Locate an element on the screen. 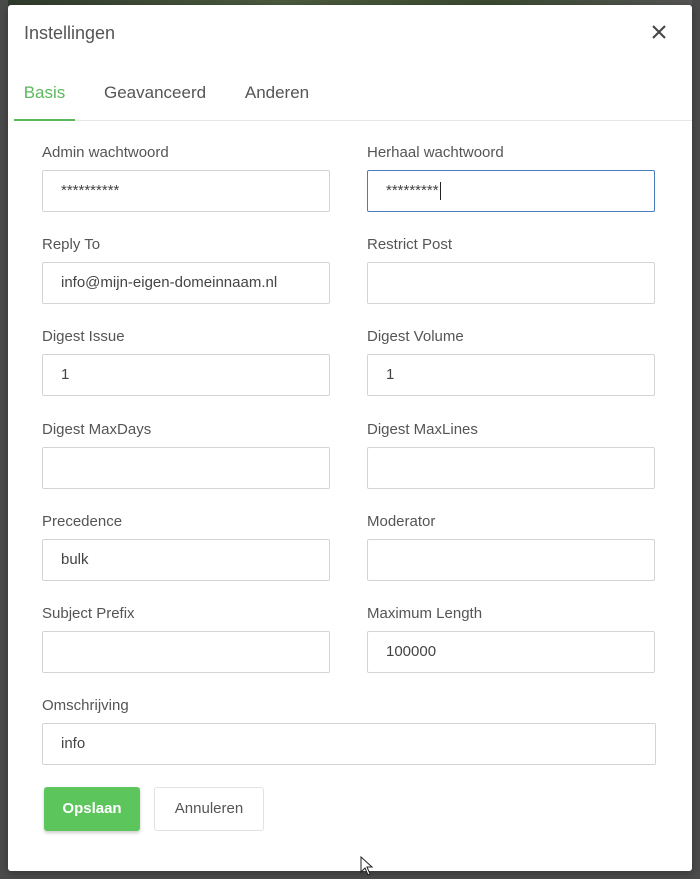 Image resolution: width=700 pixels, height=879 pixels. tab-anderen: Anderen is located at coordinates (277, 97).